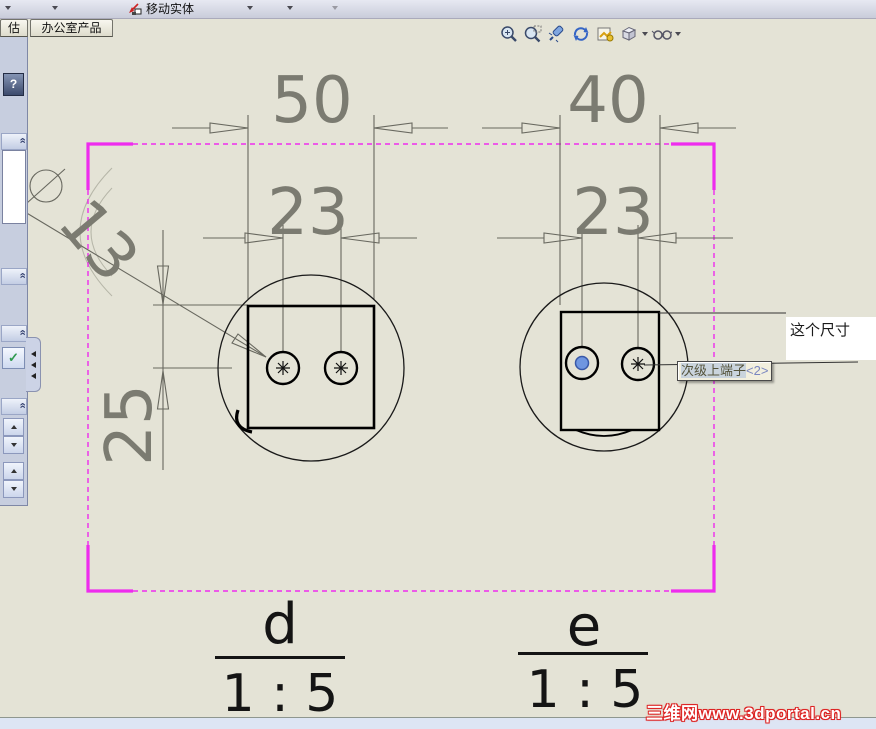 This screenshot has height=729, width=876. Describe the element at coordinates (608, 101) in the screenshot. I see `dimension-value-40: 40` at that location.